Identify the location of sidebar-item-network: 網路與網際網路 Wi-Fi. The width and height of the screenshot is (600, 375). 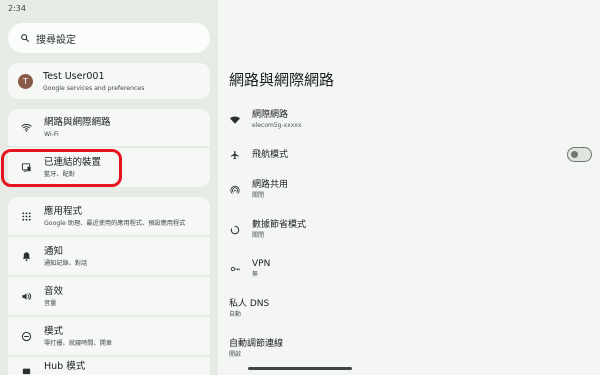
(109, 127).